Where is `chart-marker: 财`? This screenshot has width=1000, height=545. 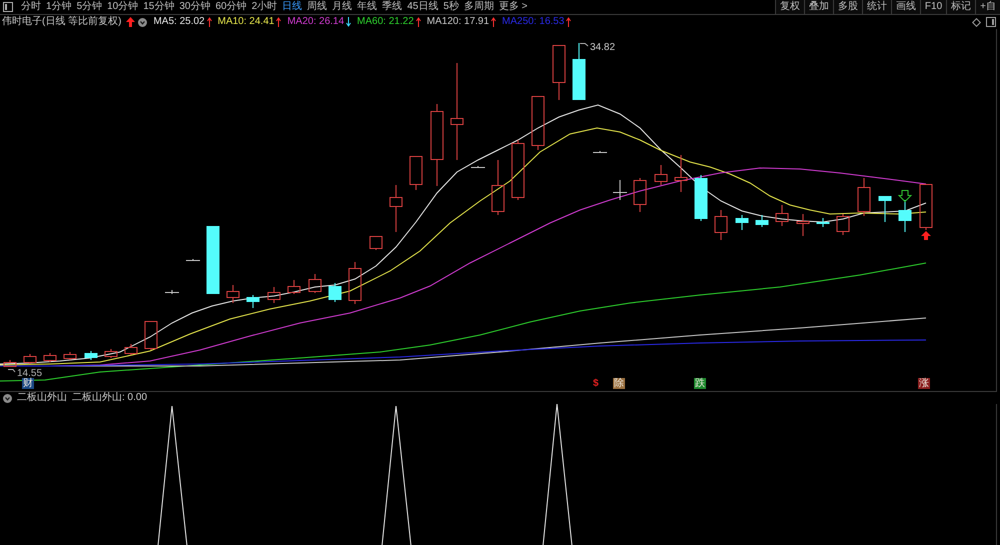 chart-marker: 财 is located at coordinates (28, 383).